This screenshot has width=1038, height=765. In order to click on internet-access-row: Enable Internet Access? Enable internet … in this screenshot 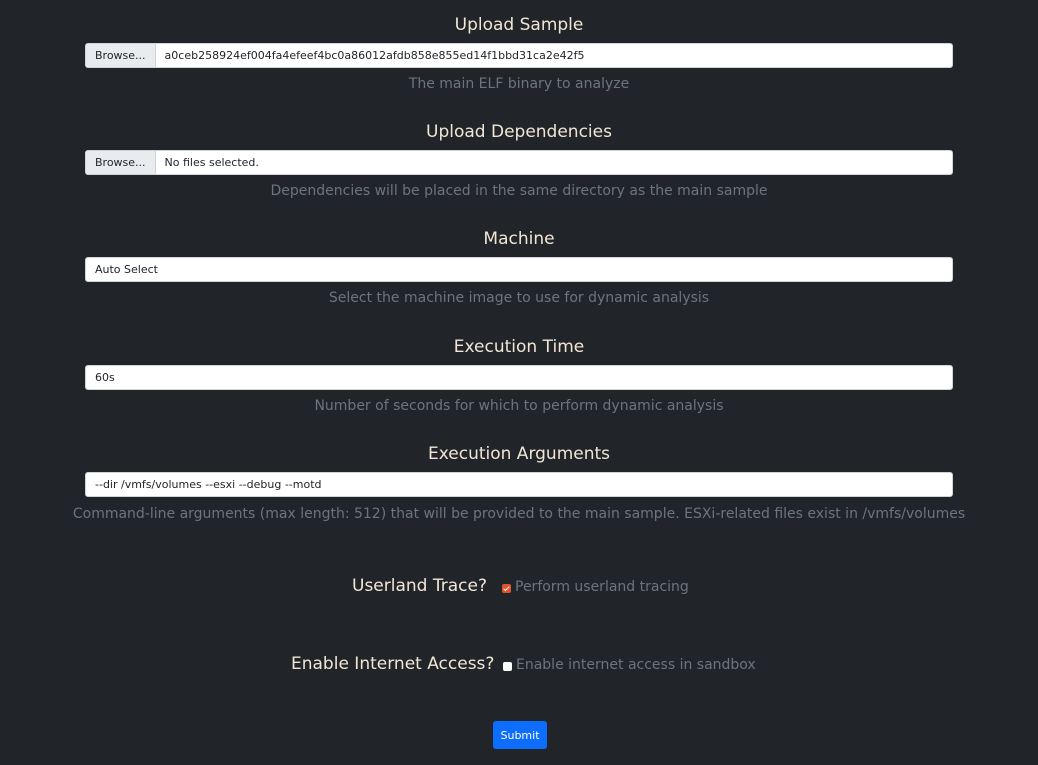, I will do `click(519, 665)`.